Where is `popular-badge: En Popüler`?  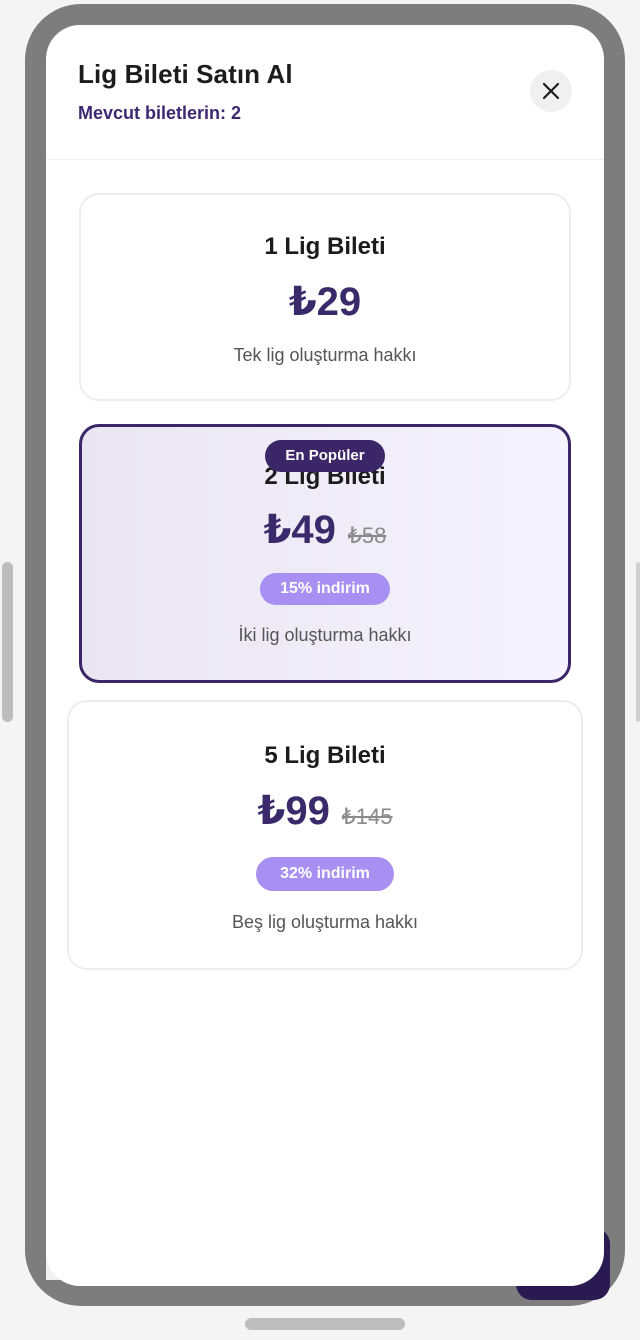 popular-badge: En Popüler is located at coordinates (325, 456).